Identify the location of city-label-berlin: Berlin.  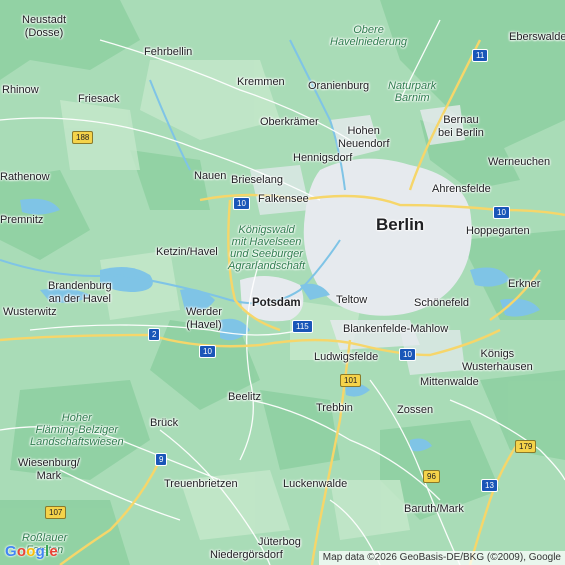
(400, 224).